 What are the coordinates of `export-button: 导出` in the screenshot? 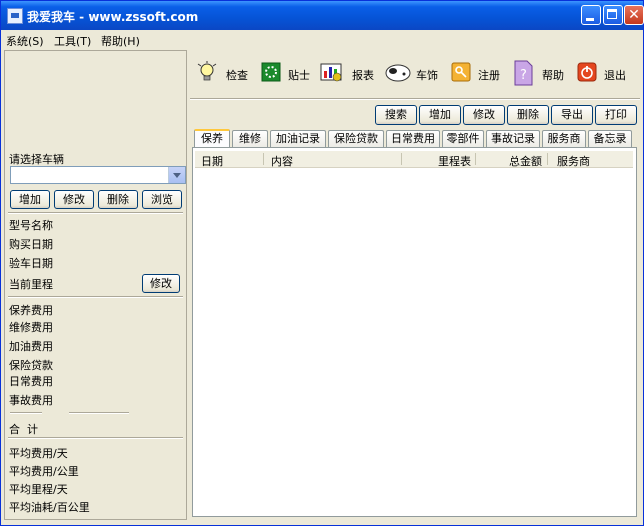 It's located at (572, 115).